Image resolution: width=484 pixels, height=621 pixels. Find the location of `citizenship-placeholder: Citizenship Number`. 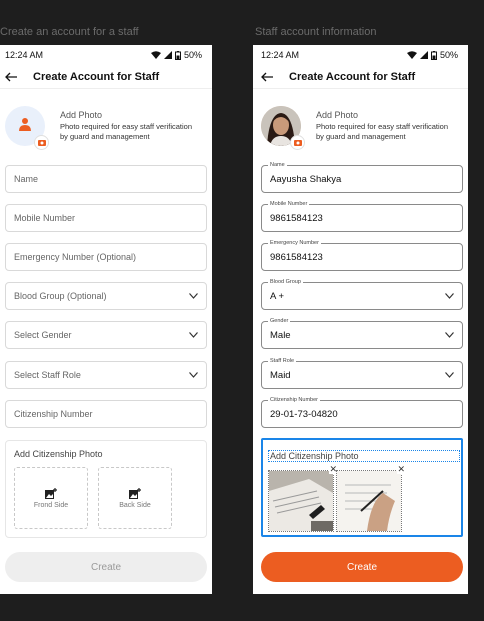

citizenship-placeholder: Citizenship Number is located at coordinates (53, 414).